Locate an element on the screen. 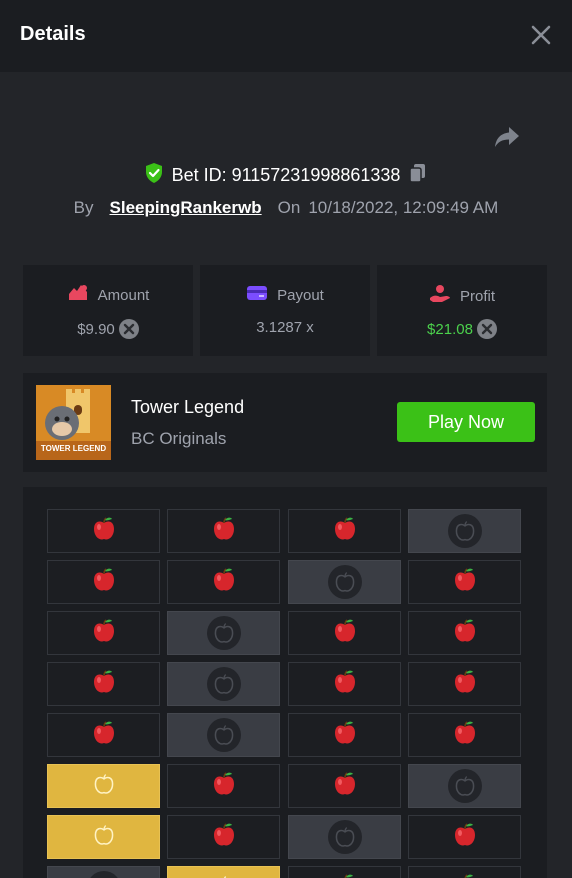 The height and width of the screenshot is (878, 572). profit-icon is located at coordinates (440, 296).